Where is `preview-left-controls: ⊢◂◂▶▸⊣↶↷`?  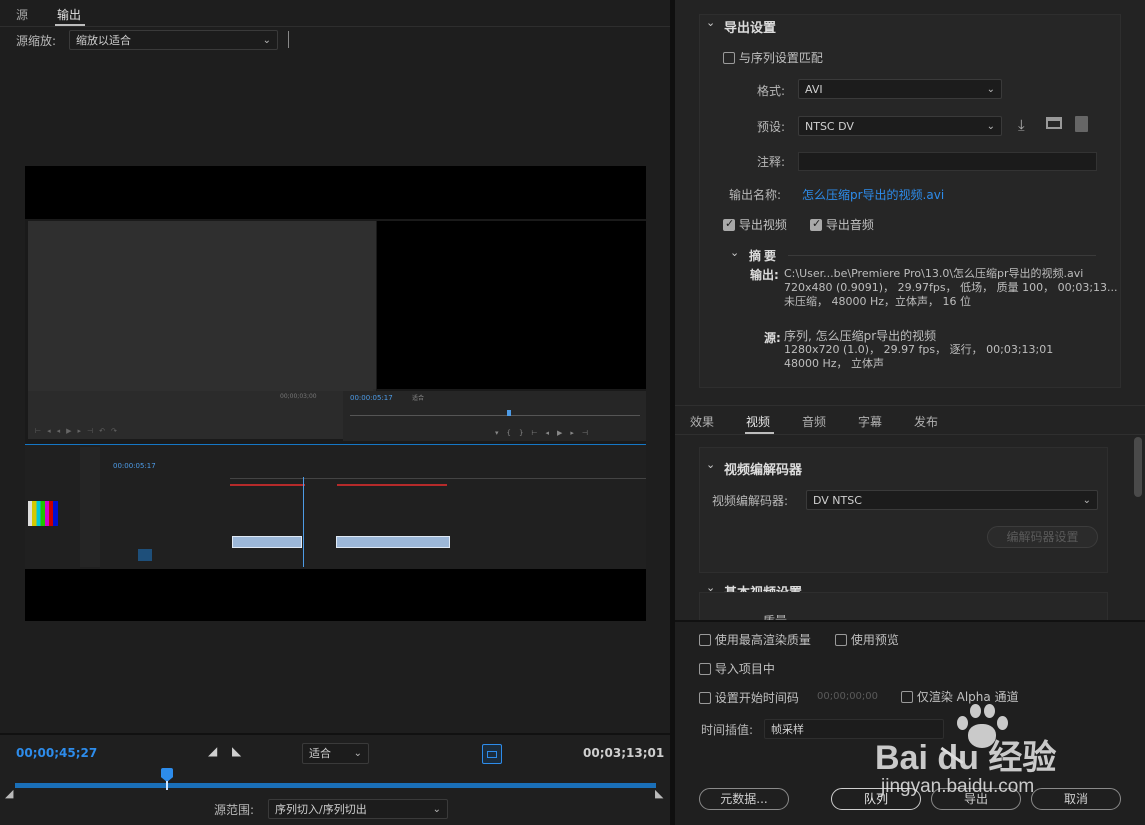 preview-left-controls: ⊢◂◂▶▸⊣↶↷ is located at coordinates (79, 431).